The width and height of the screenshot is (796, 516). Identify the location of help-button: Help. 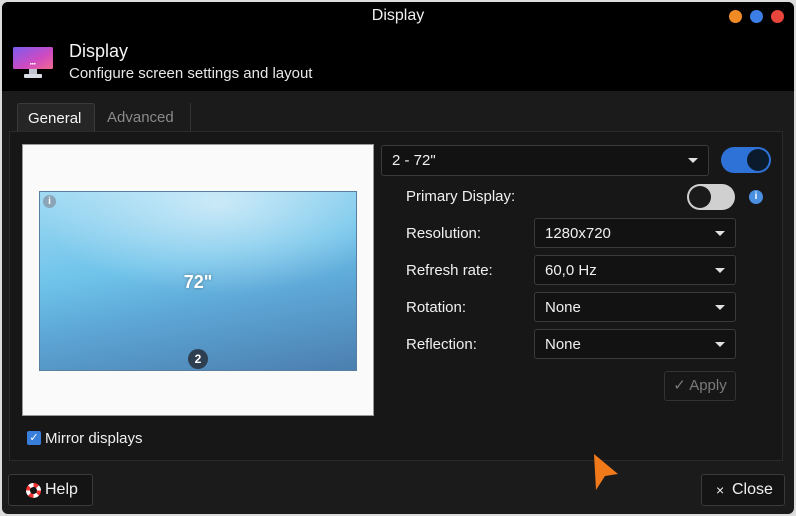
(50, 490).